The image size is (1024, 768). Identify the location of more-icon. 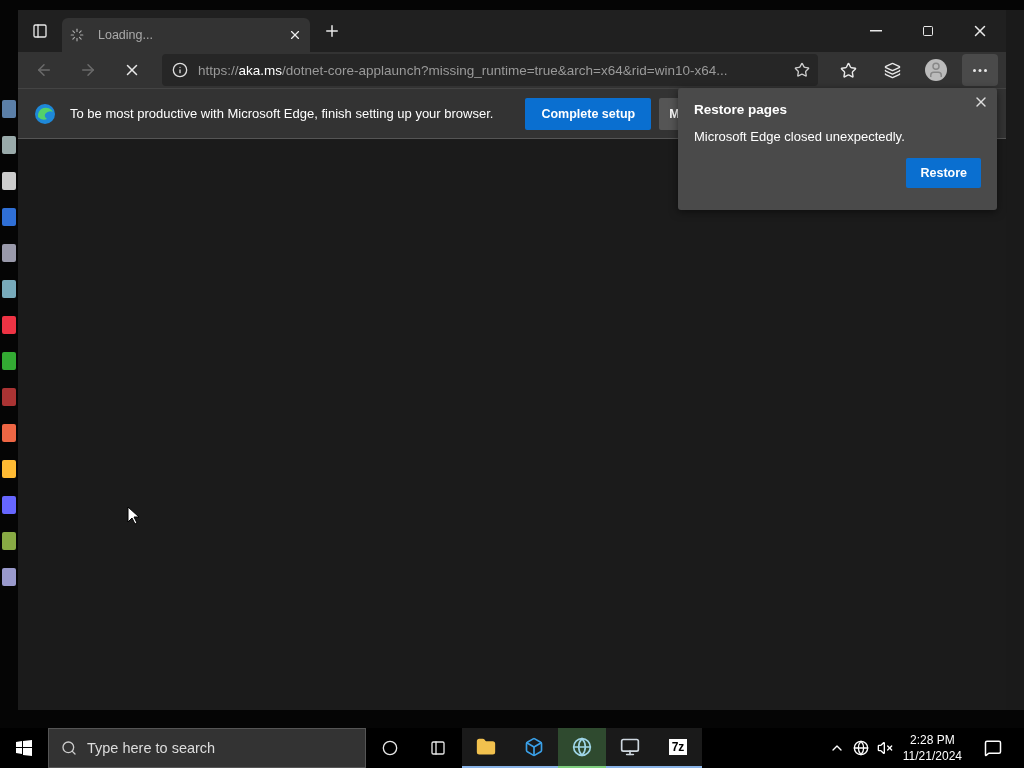
(980, 70).